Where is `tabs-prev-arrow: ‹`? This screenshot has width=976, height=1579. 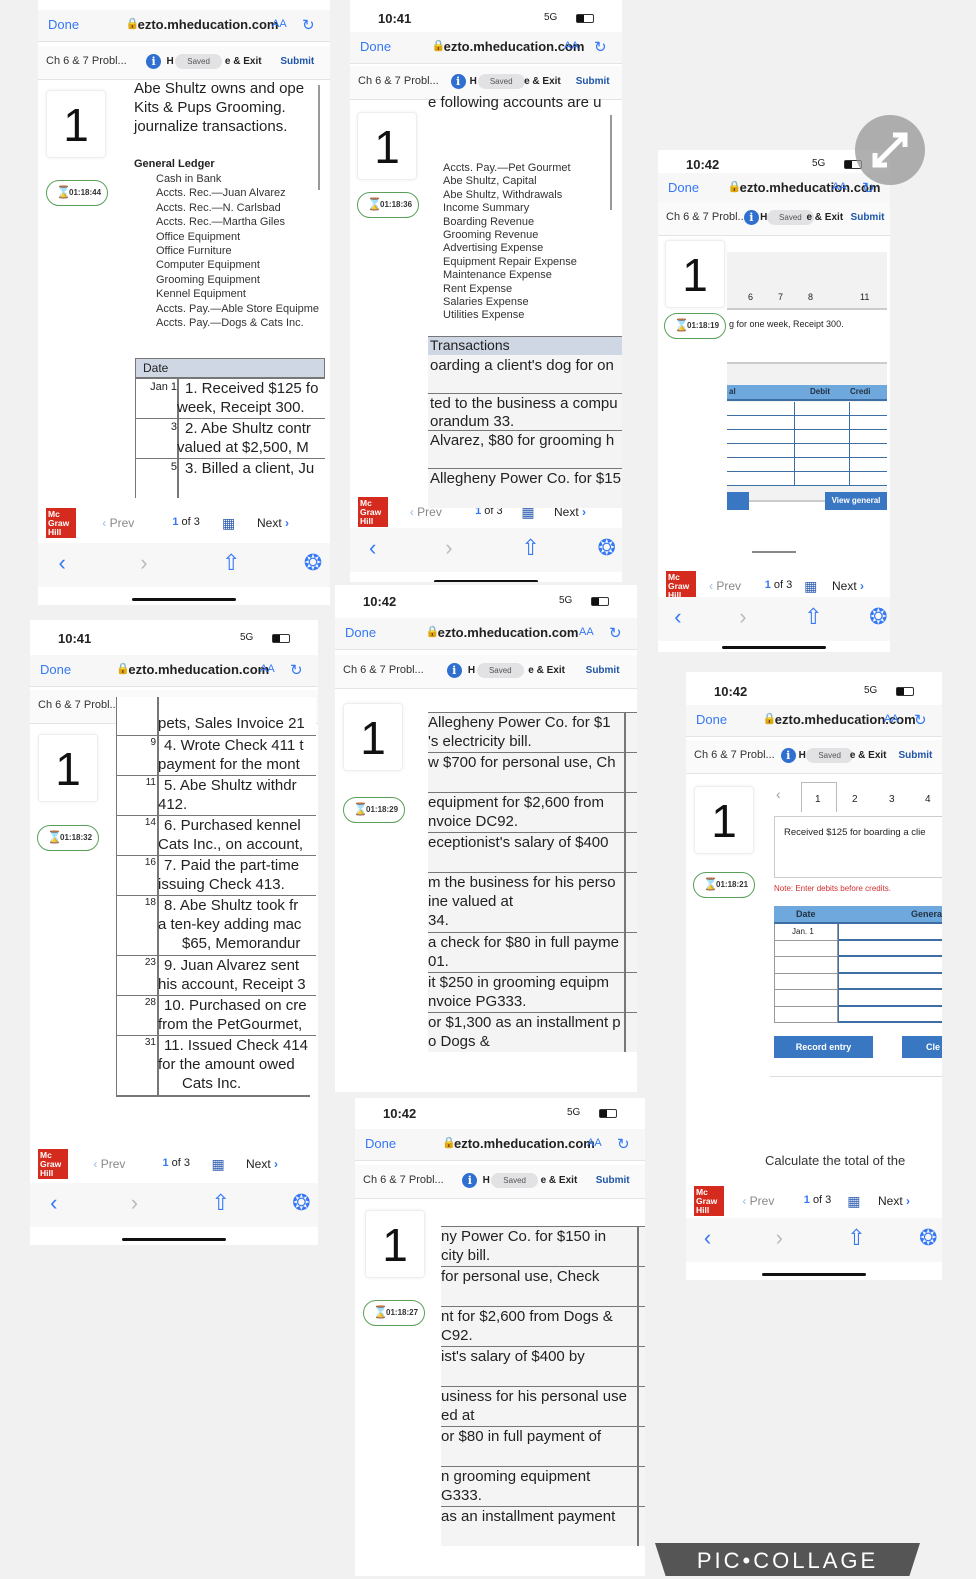
tabs-prev-arrow: ‹ is located at coordinates (778, 794).